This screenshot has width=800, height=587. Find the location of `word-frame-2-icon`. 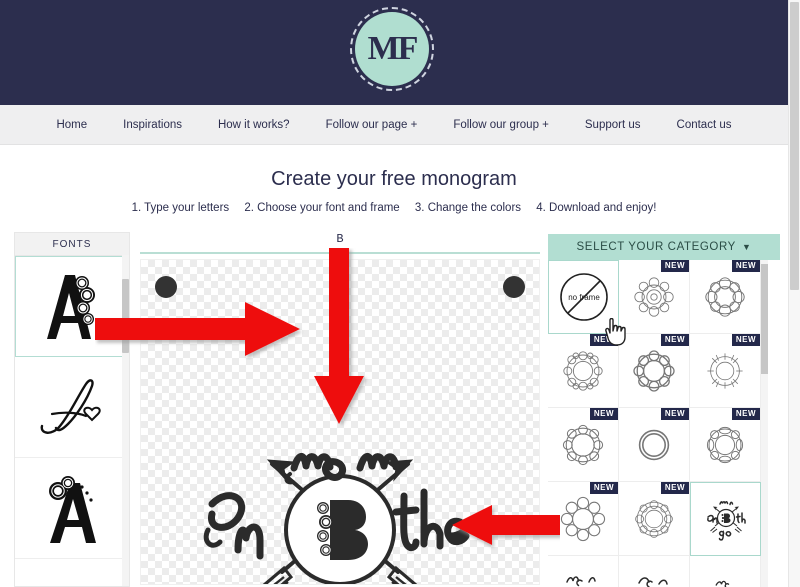

word-frame-2-icon is located at coordinates (653, 581).